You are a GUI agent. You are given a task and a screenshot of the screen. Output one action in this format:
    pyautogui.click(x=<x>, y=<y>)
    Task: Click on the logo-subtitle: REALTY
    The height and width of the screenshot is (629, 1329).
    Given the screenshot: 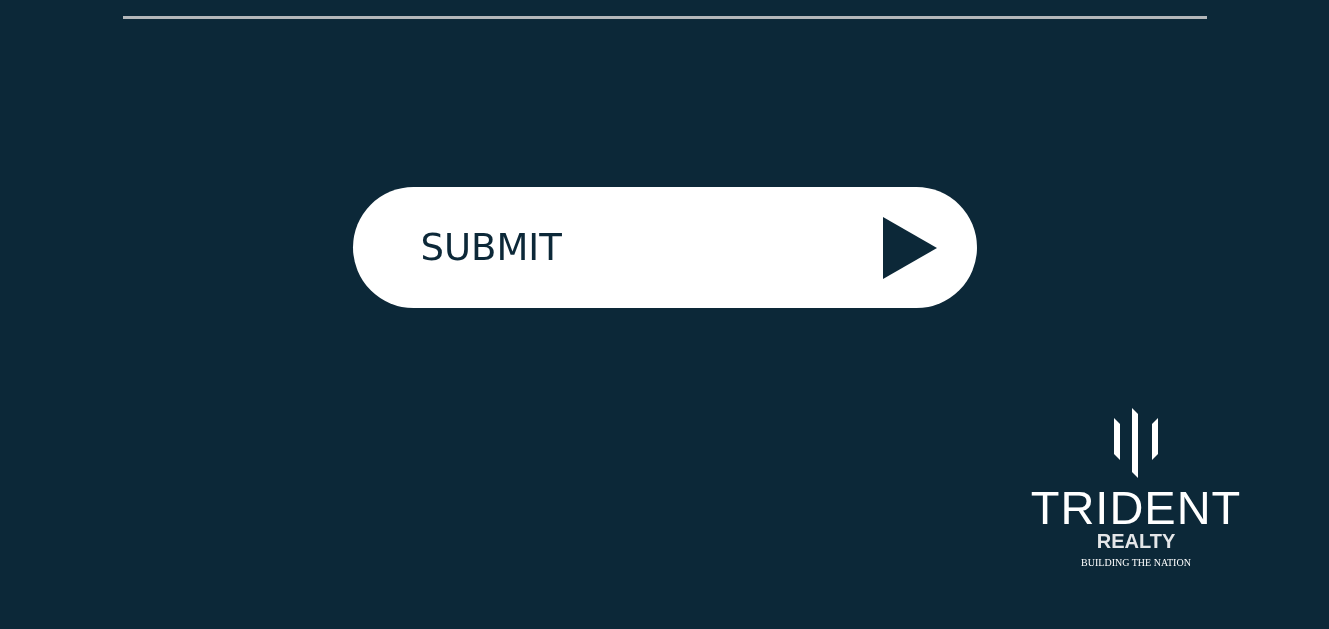 What is the action you would take?
    pyautogui.click(x=1136, y=541)
    